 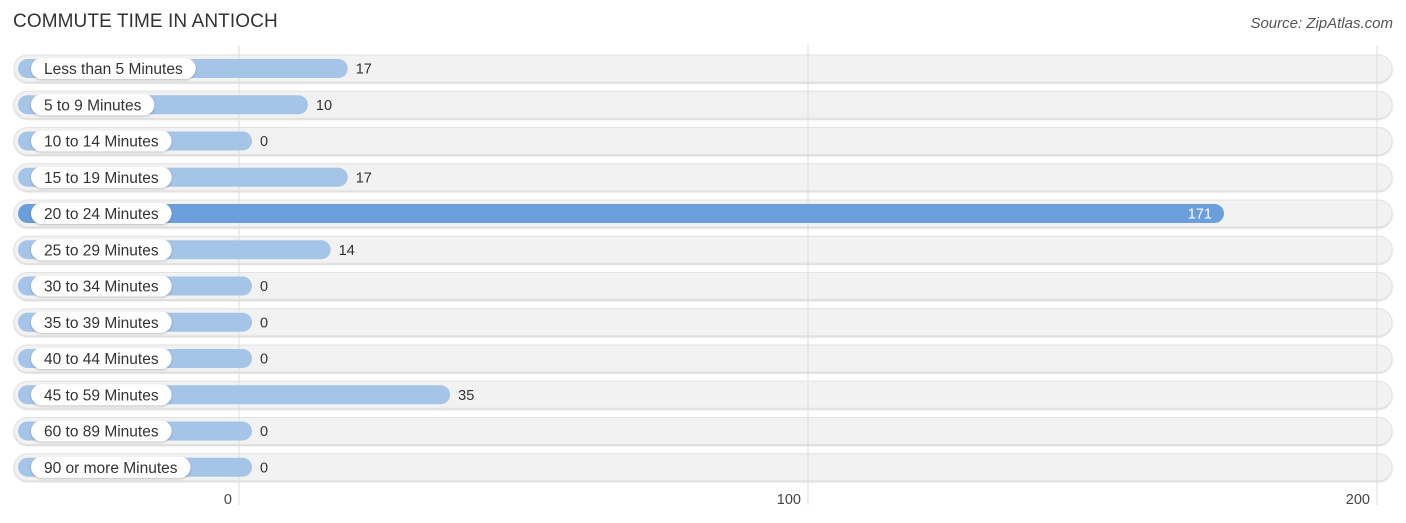 I want to click on bar-row: 10 to 14 Minutes 0, so click(x=143, y=141).